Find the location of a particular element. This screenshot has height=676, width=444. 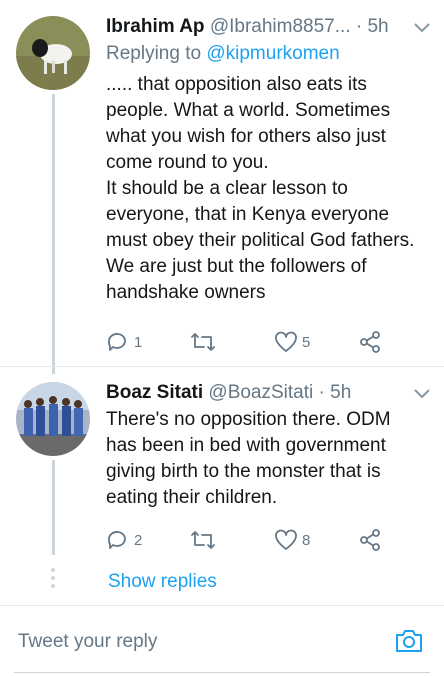

reply-button: 2 is located at coordinates (124, 540).